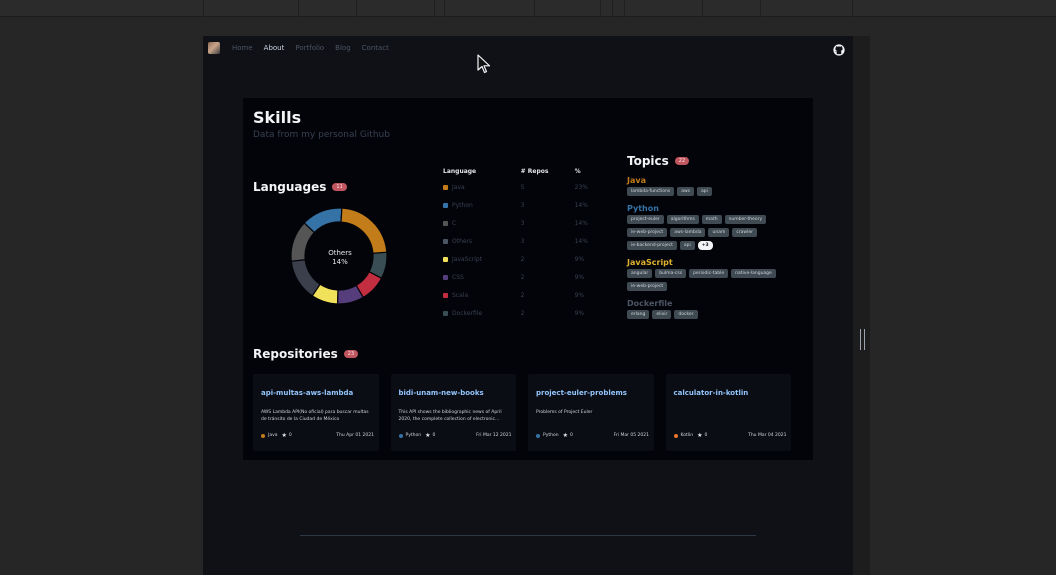 This screenshot has height=575, width=1056. I want to click on language-percent: 23%, so click(581, 187).